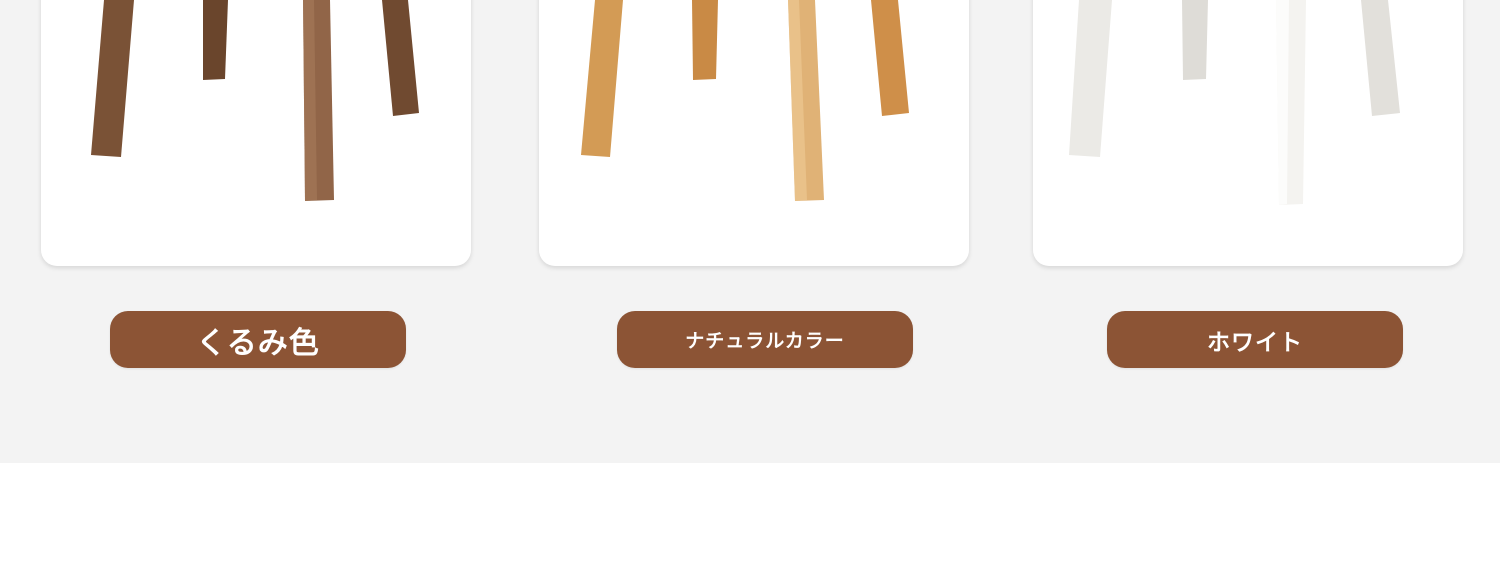 The image size is (1500, 569). What do you see at coordinates (1255, 339) in the screenshot?
I see `color-button-white: ホワイト` at bounding box center [1255, 339].